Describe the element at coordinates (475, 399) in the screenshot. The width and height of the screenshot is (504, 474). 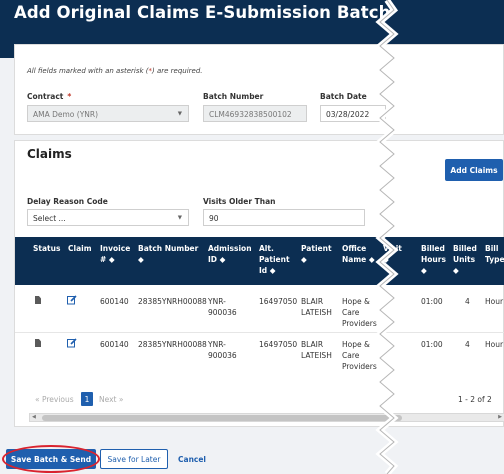
I see `pager-summary: 1 - 2 of 2` at that location.